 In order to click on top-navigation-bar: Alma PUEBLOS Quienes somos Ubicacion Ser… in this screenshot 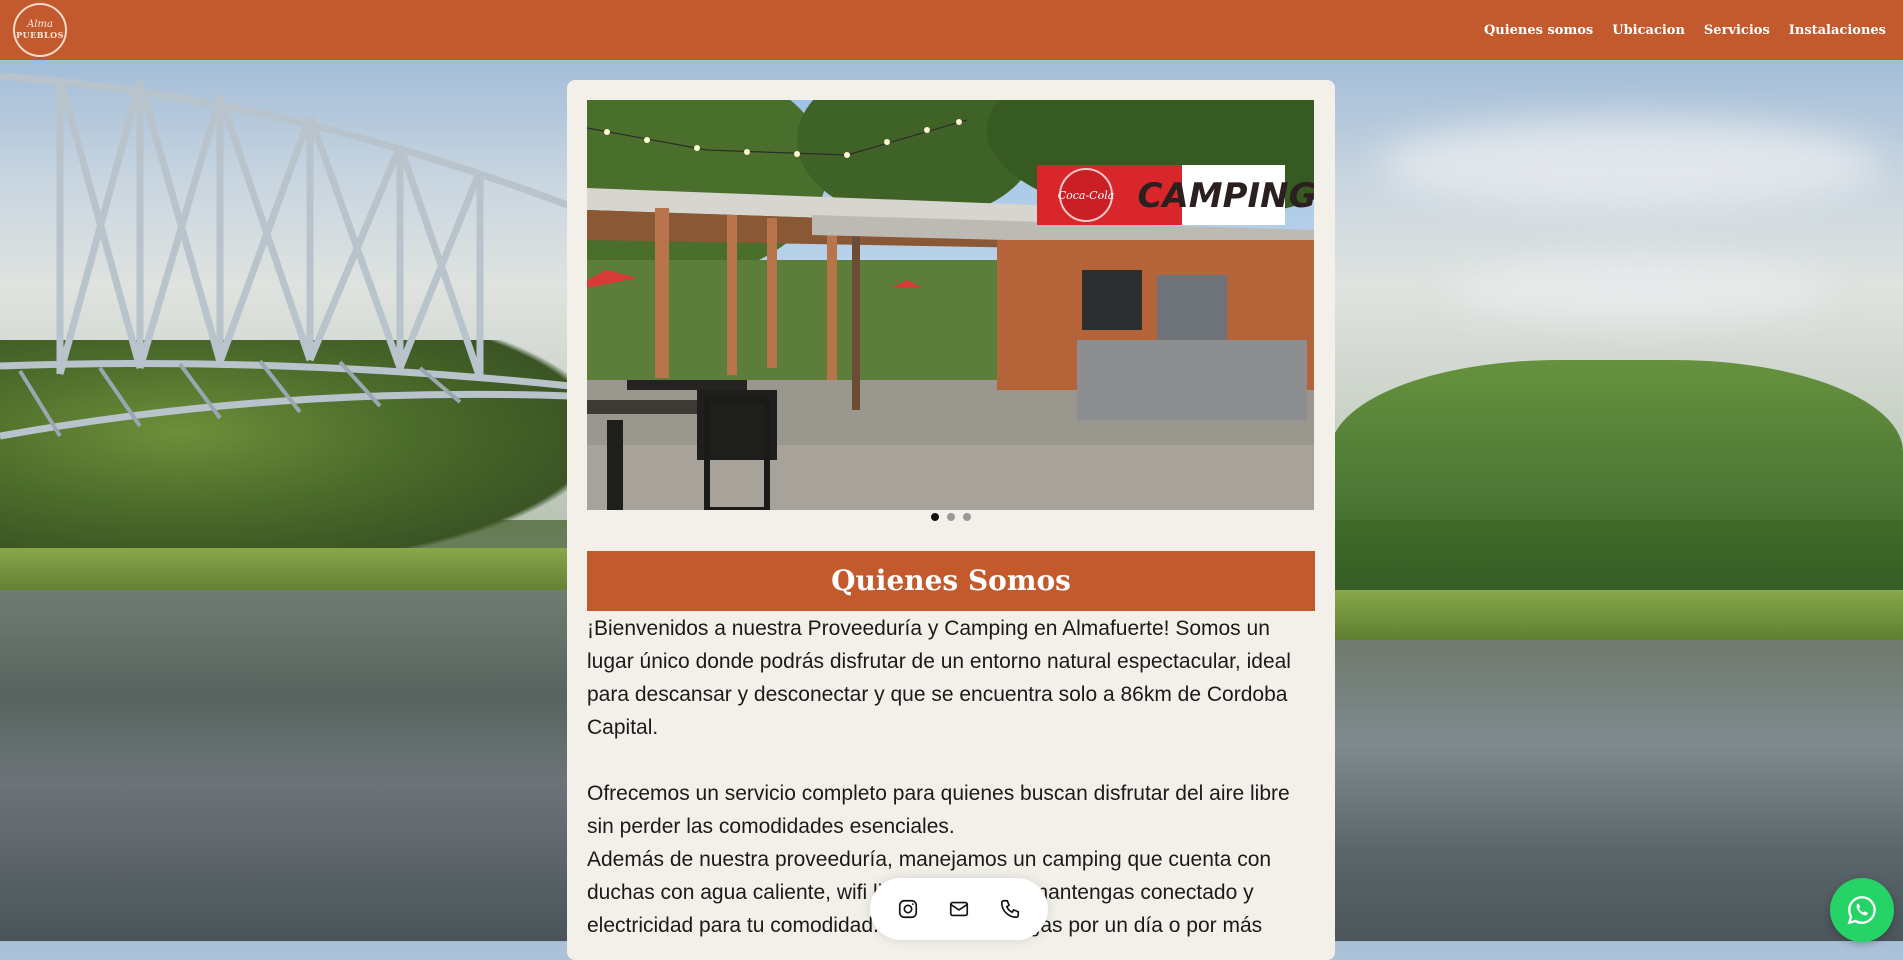, I will do `click(951, 30)`.